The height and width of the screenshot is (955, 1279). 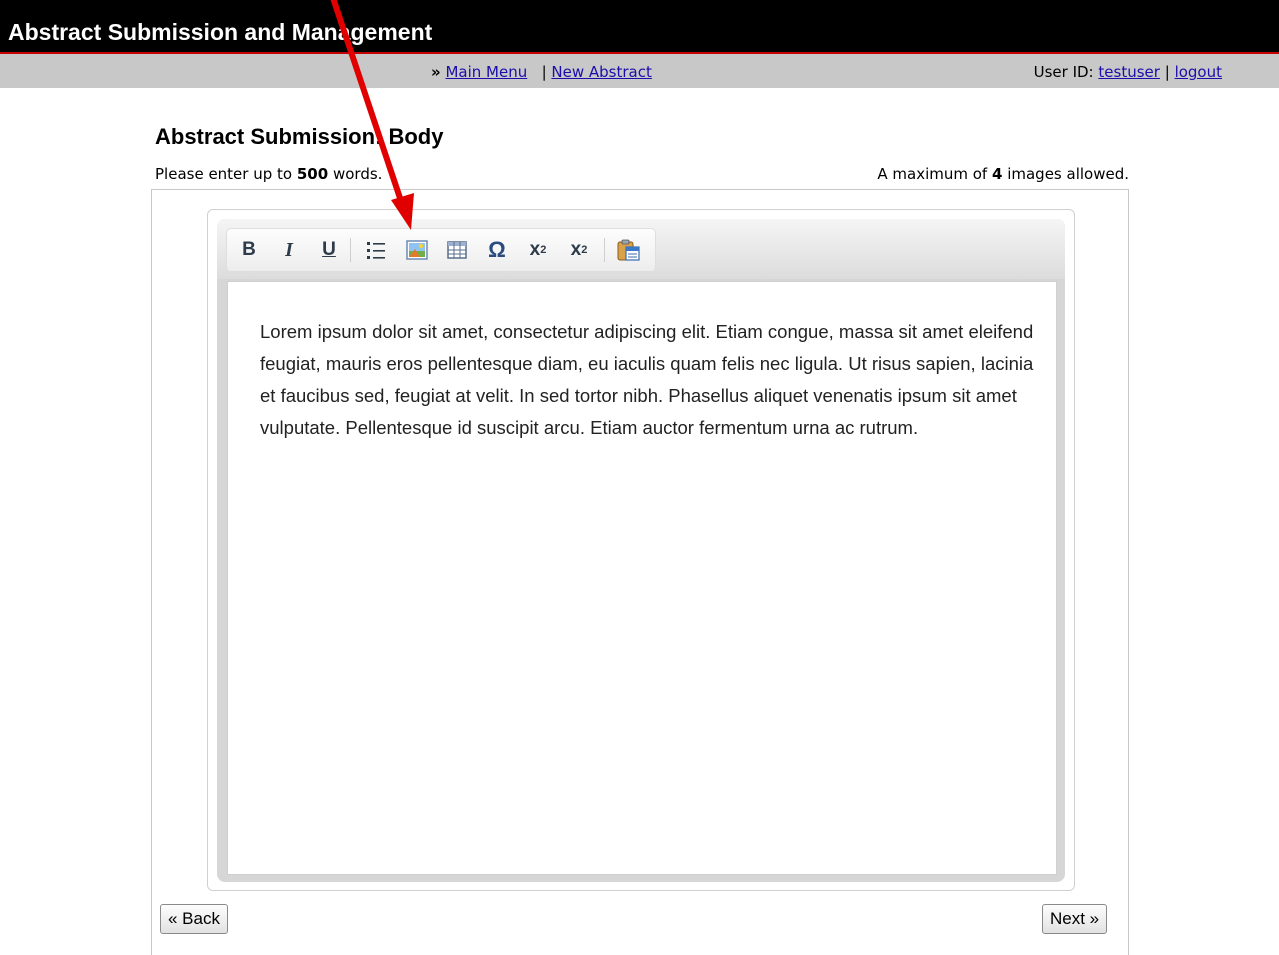 I want to click on superscript-button: x2, so click(x=538, y=250).